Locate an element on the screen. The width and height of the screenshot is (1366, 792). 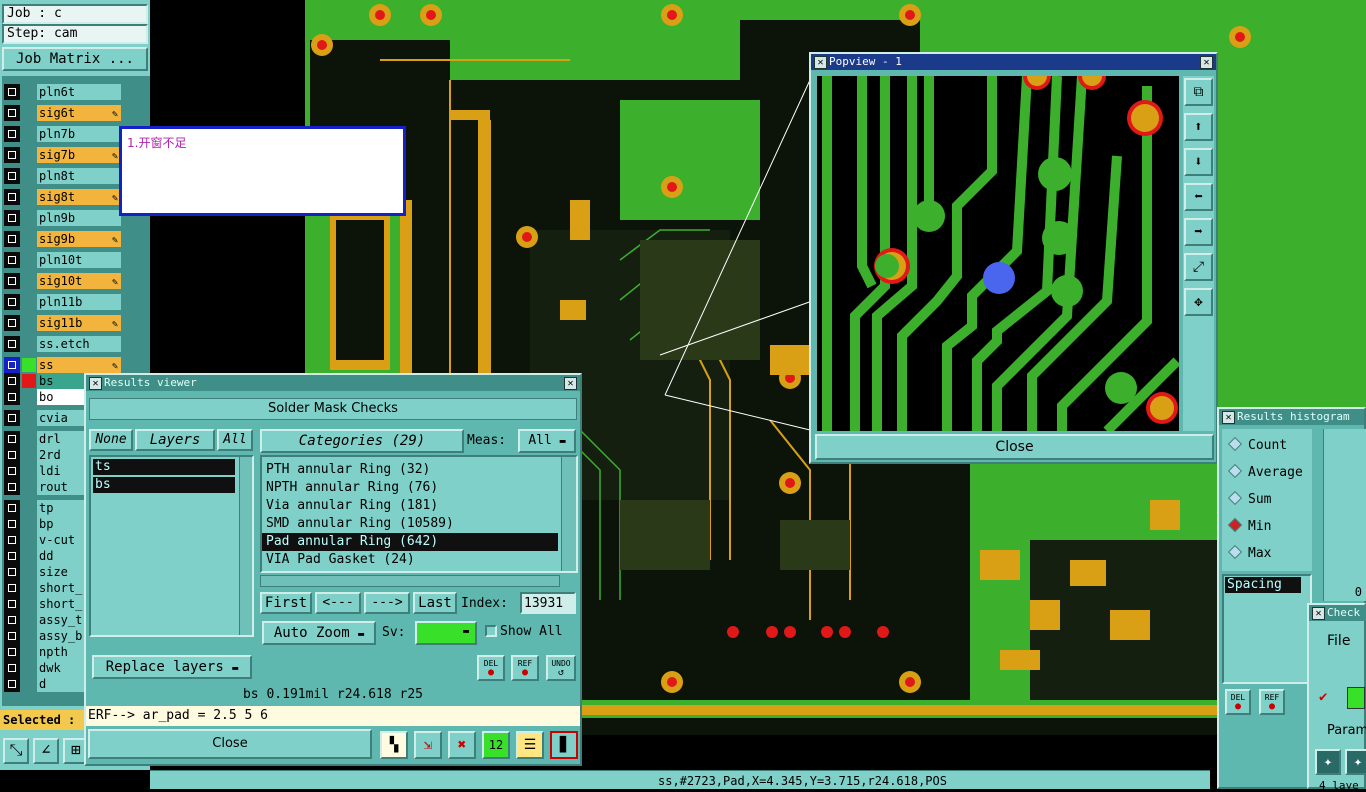
popview-close-button: Close is located at coordinates (1014, 447).